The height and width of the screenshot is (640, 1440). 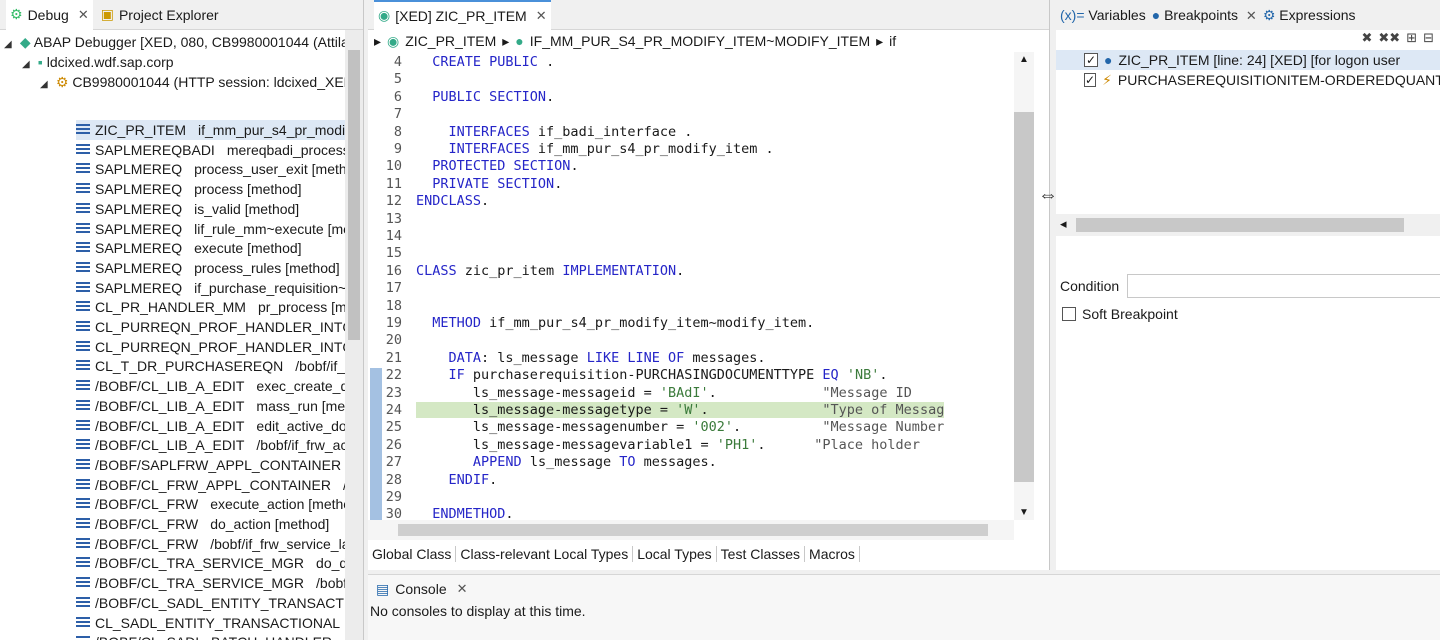 I want to click on code-line: 4 CREATE PUBLIC ., so click(x=691, y=63).